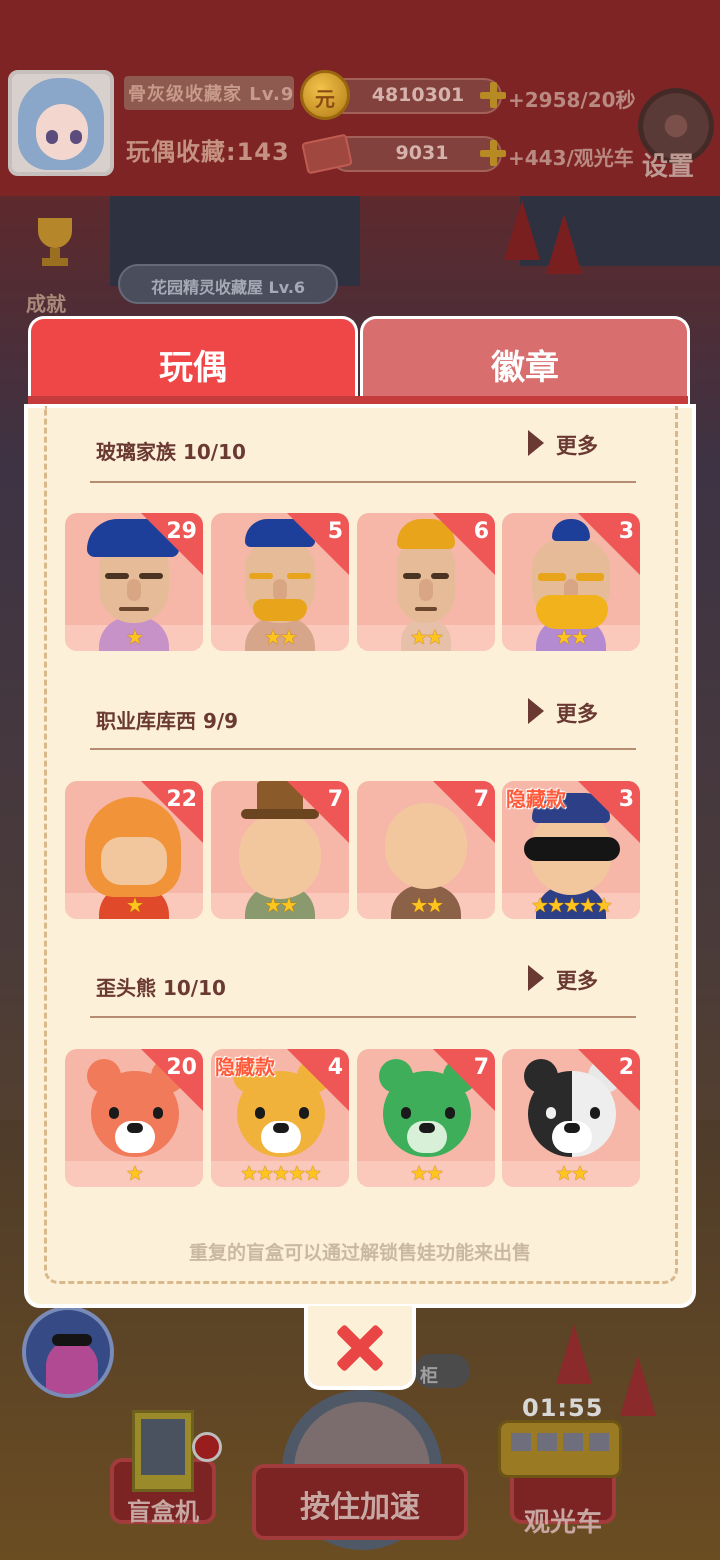  I want to click on doll-card: 29 ★, so click(134, 582).